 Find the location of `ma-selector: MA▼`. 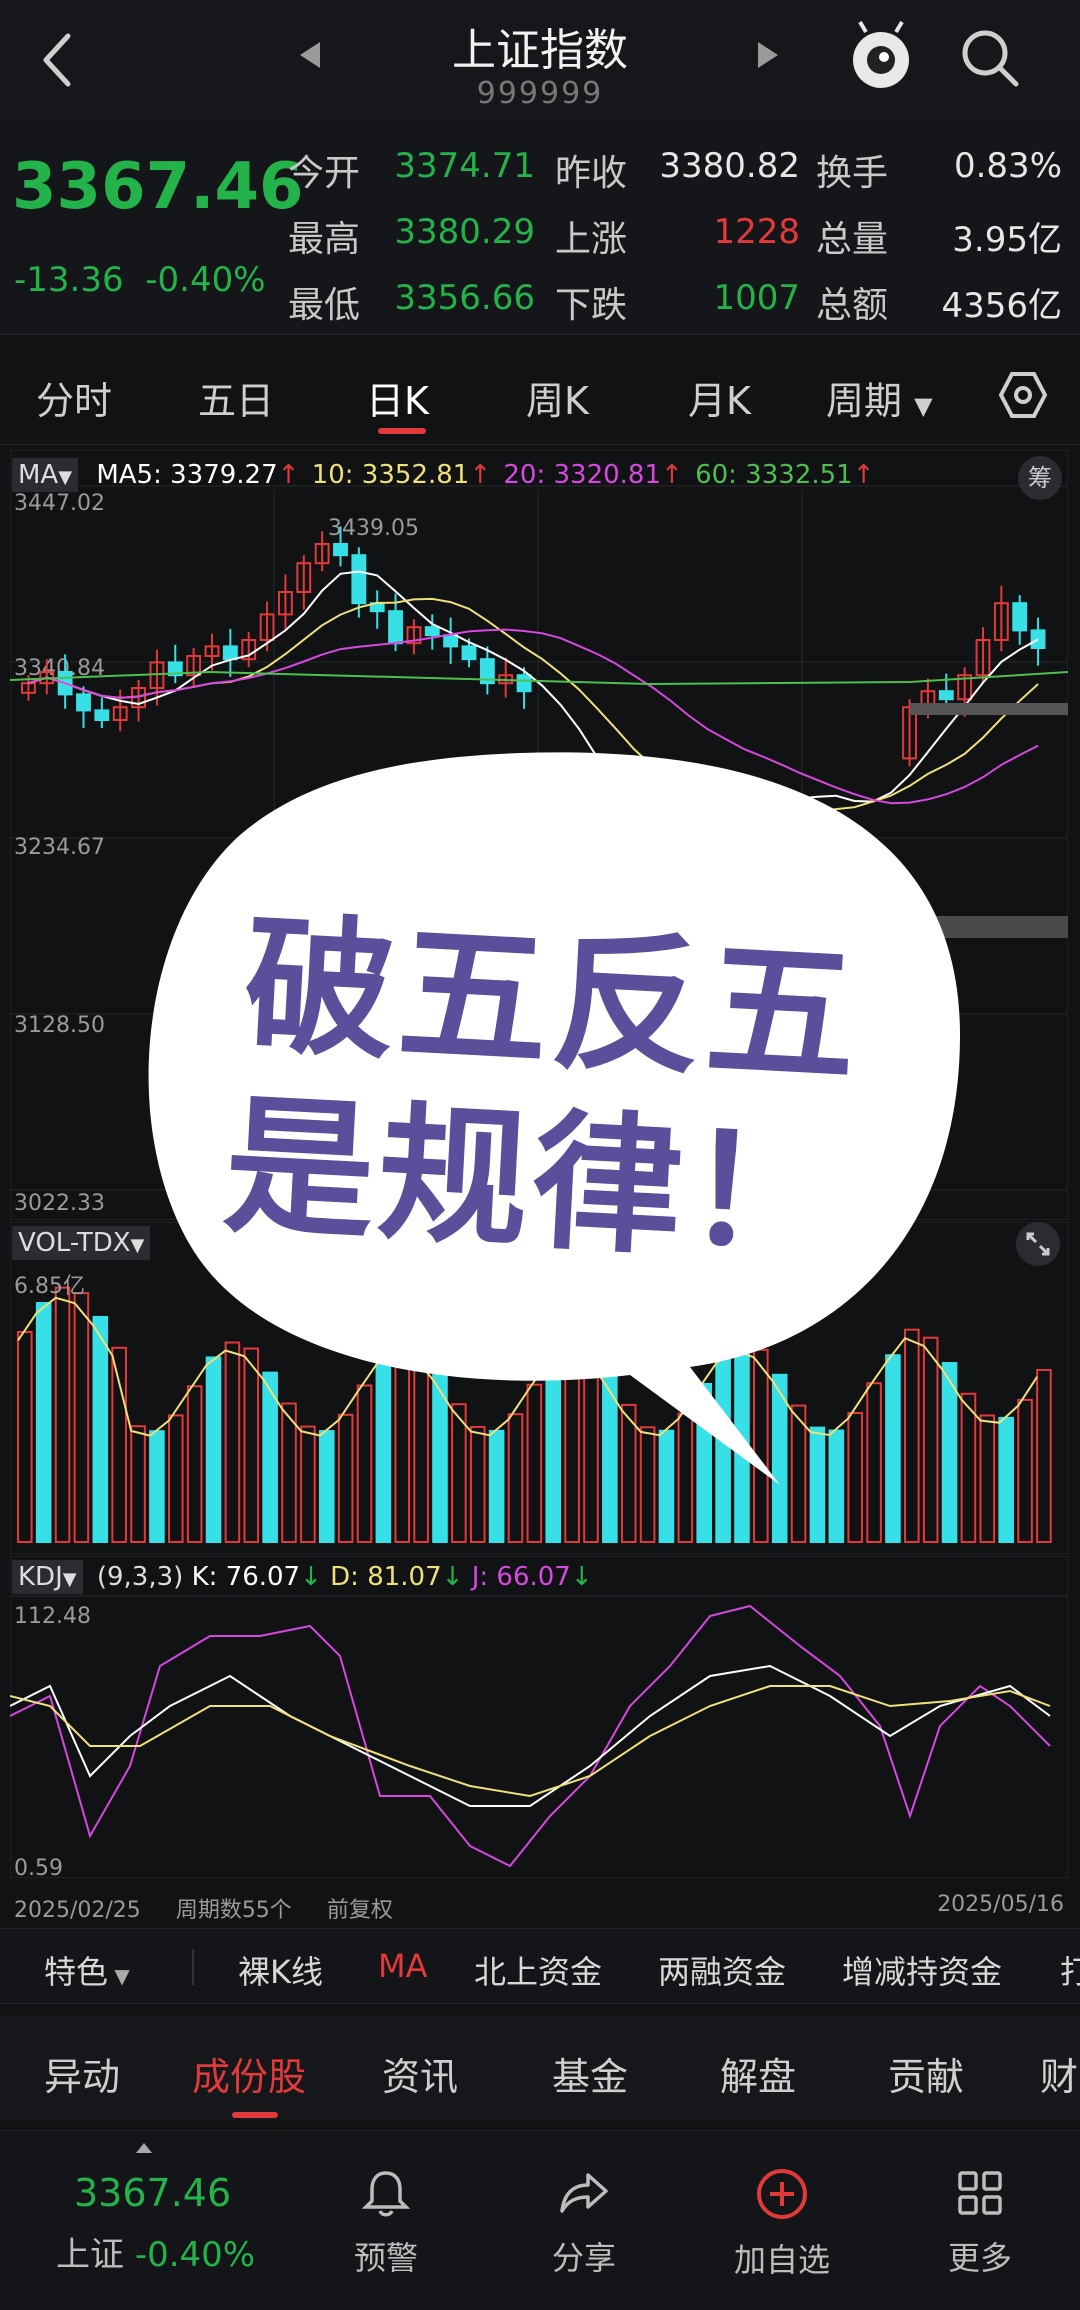

ma-selector: MA▼ is located at coordinates (45, 475).